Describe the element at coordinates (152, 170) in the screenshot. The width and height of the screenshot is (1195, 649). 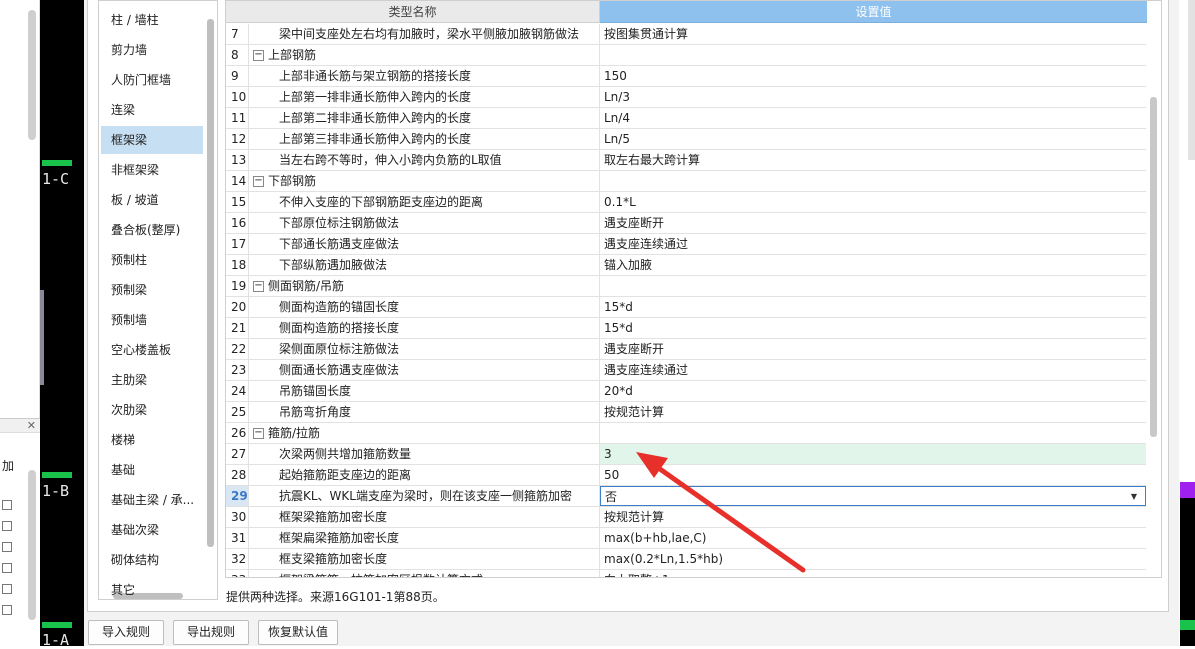
I see `category-item: 非框架梁` at that location.